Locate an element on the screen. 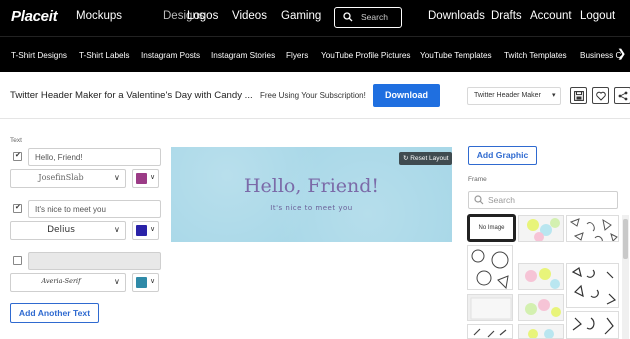 This screenshot has height=339, width=630. heart-icon is located at coordinates (601, 96).